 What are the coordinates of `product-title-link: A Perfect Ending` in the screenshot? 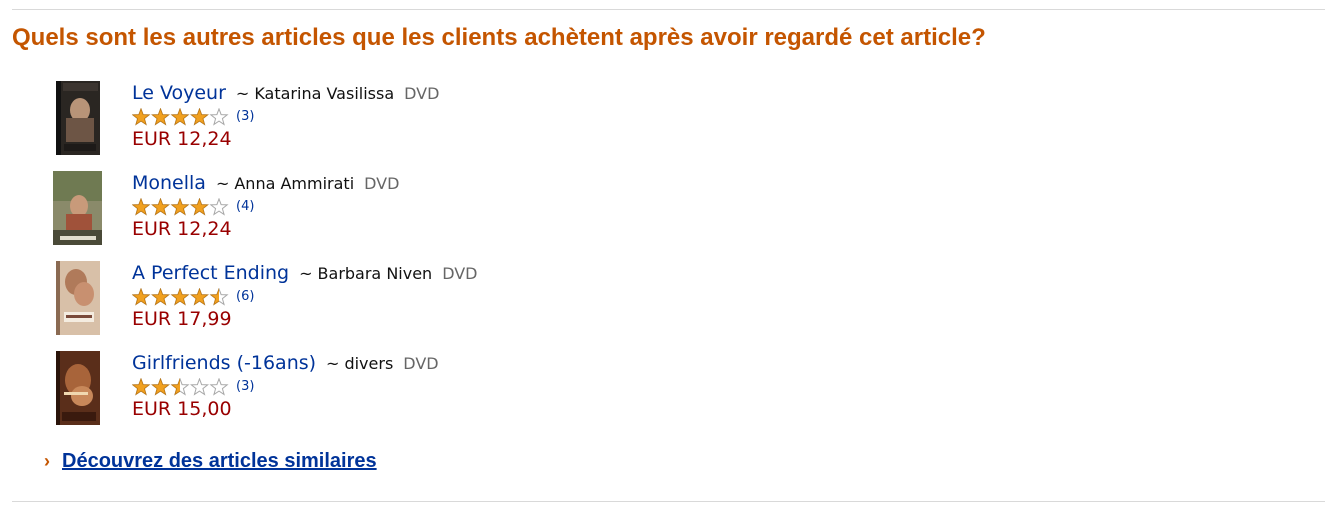 It's located at (210, 273).